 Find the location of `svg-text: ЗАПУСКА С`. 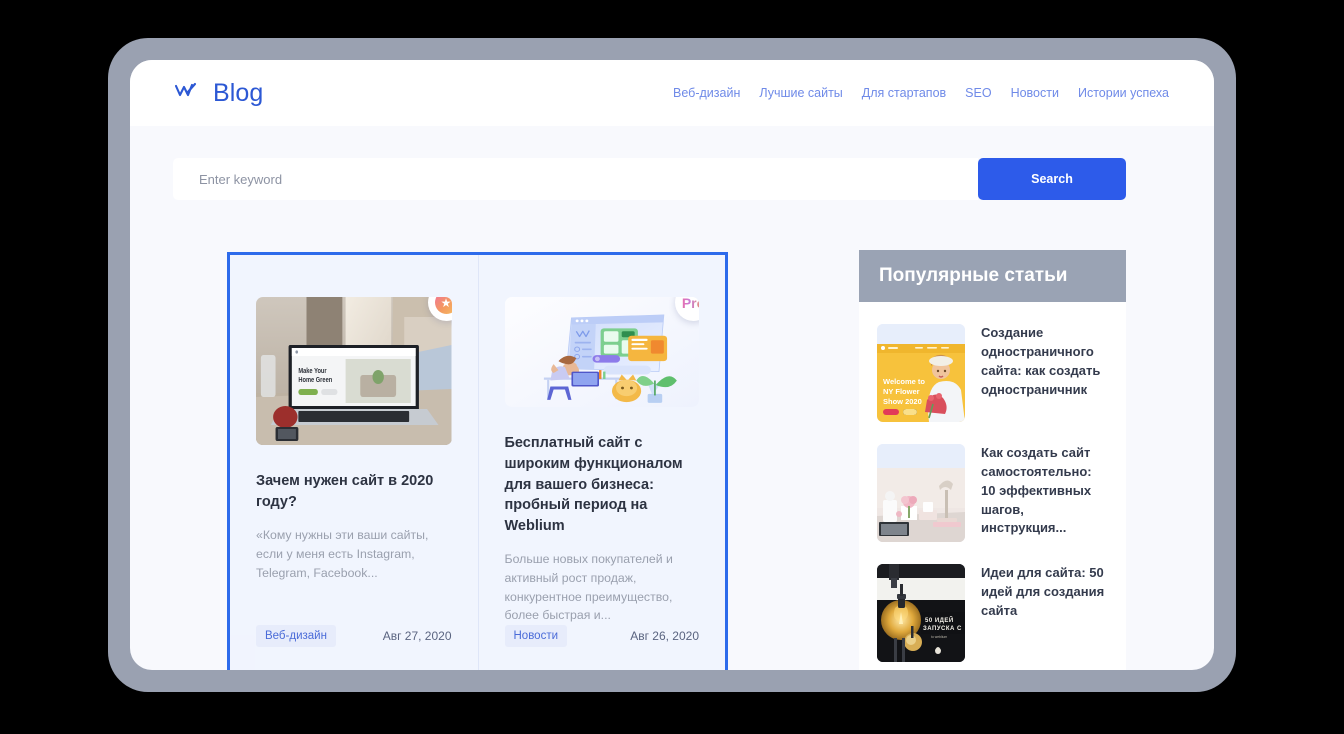

svg-text: ЗАПУСКА С is located at coordinates (942, 629).